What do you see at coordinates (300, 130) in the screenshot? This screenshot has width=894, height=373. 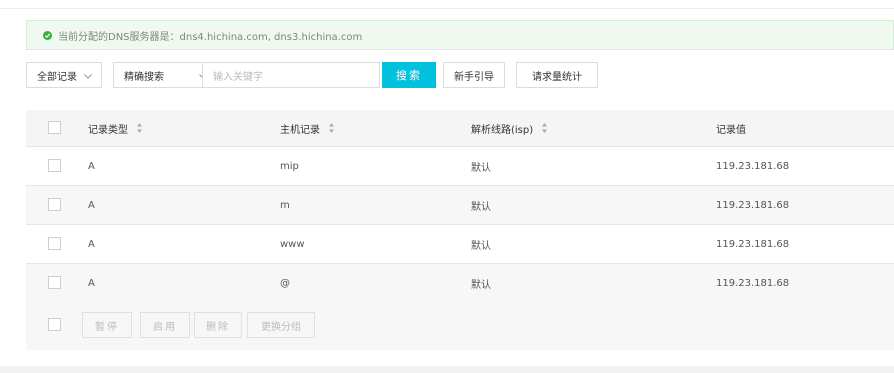 I see `column-label: 主机记录` at bounding box center [300, 130].